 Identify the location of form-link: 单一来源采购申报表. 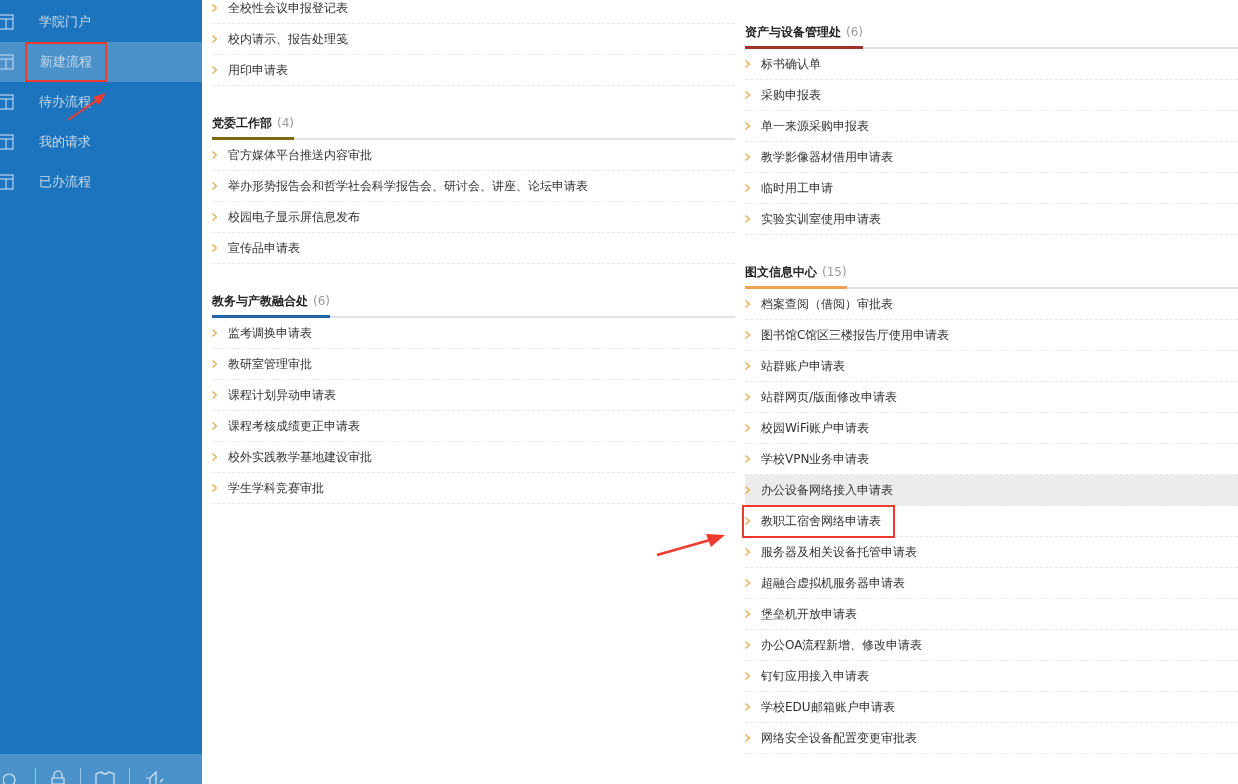
(815, 126).